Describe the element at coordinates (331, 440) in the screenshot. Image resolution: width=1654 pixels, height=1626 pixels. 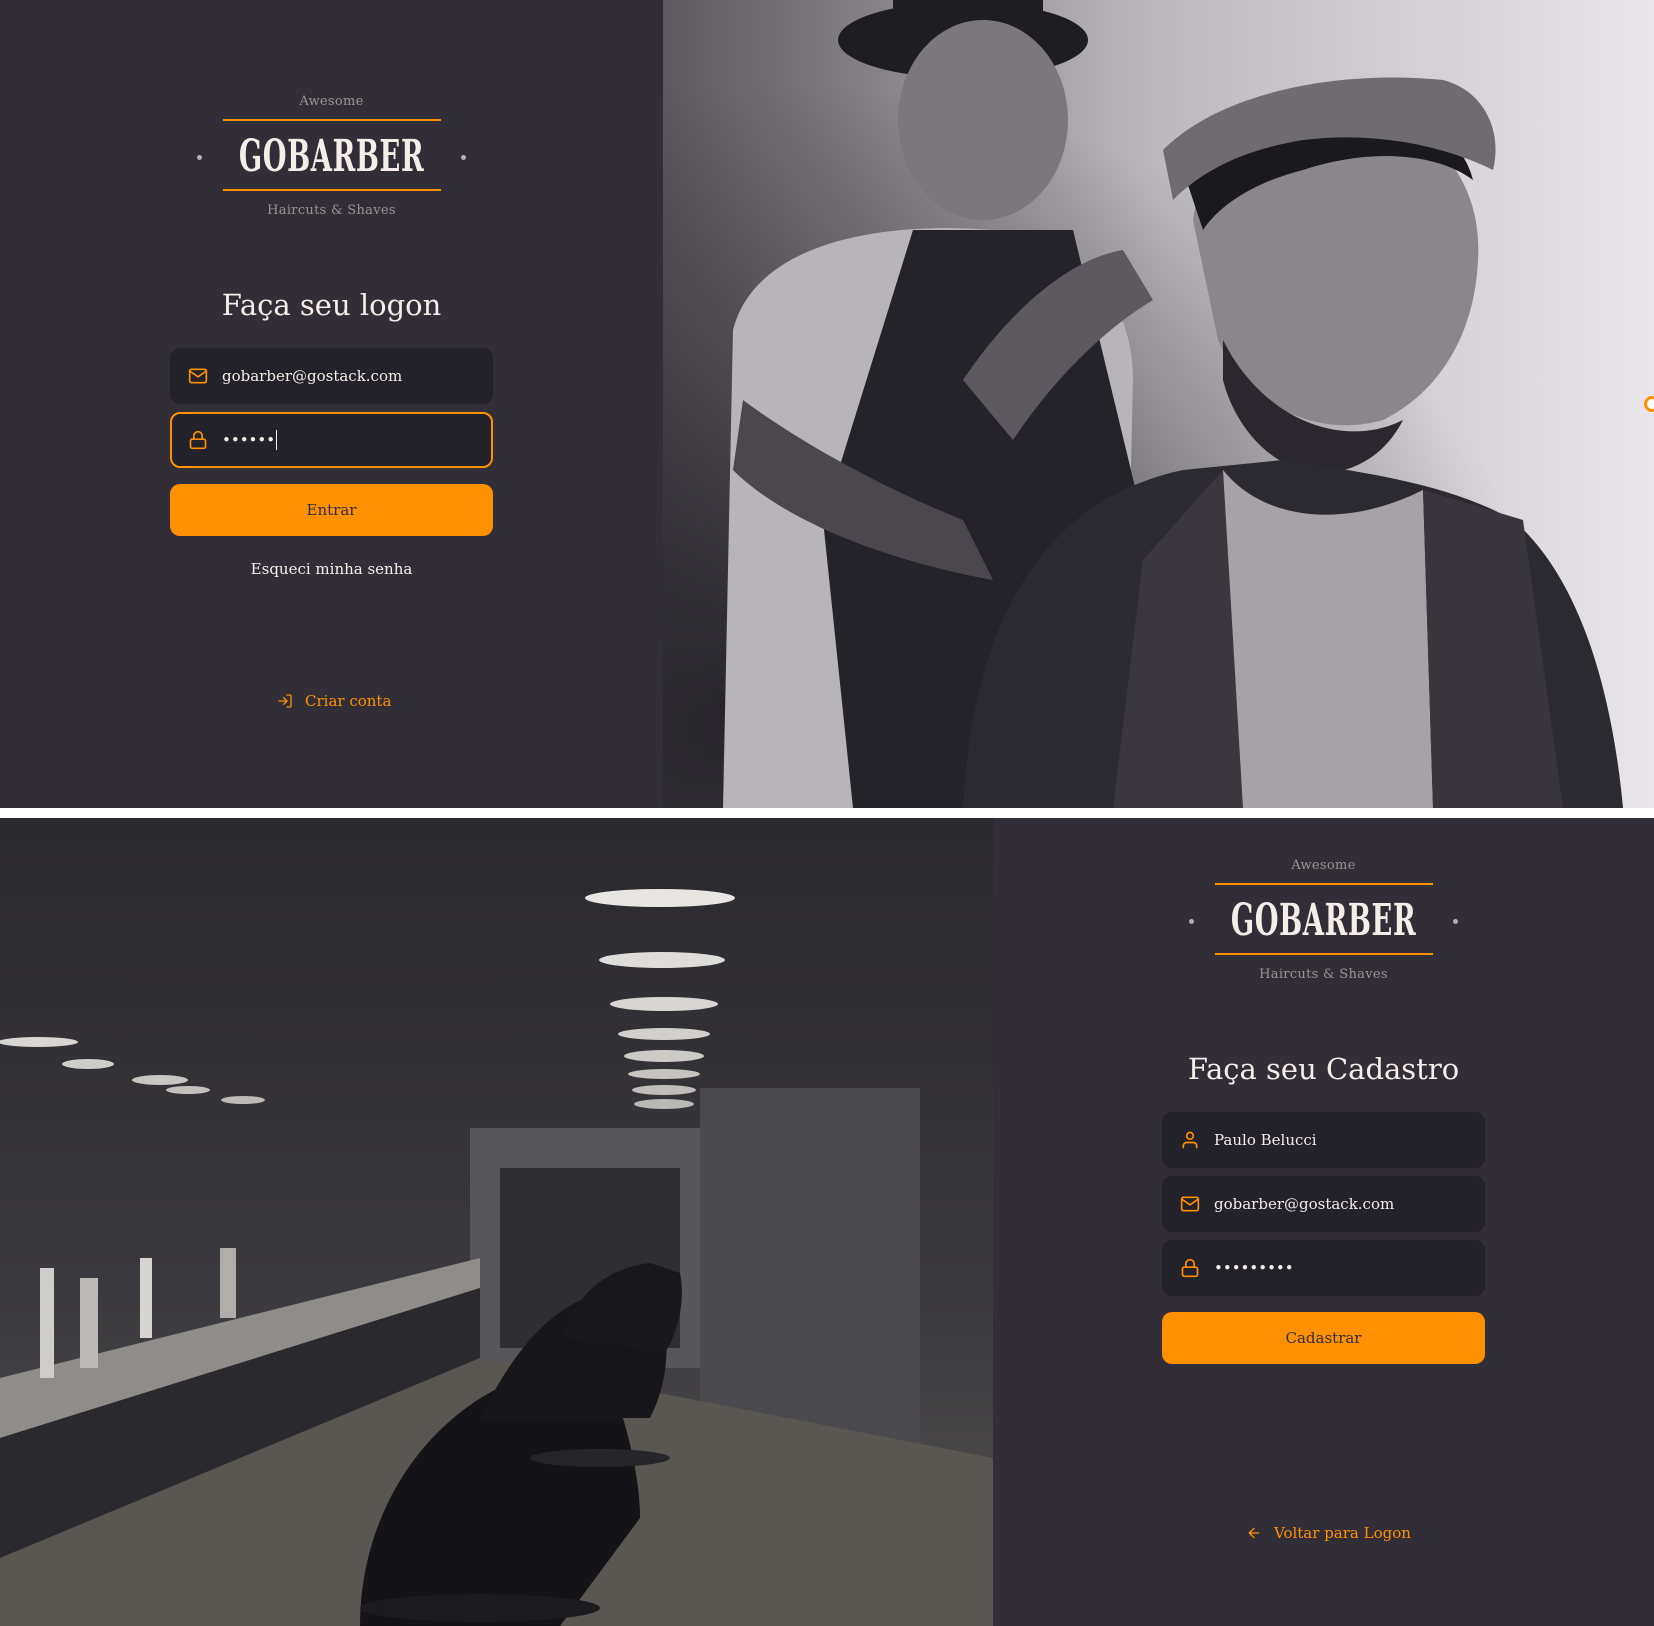
I see `password-field: ••••••` at that location.